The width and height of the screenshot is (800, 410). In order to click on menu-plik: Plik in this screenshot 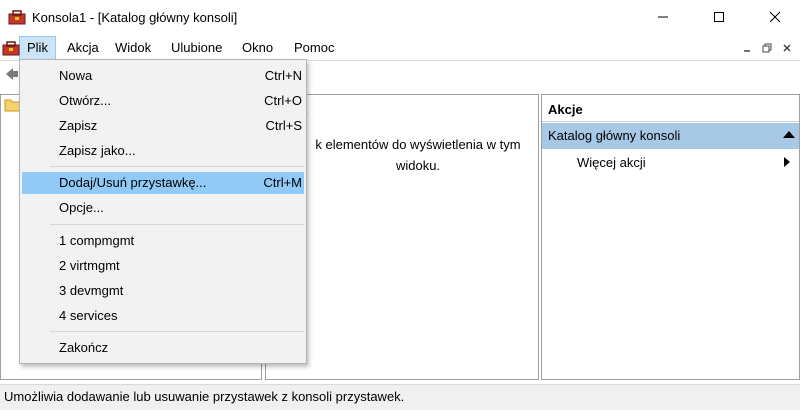, I will do `click(37, 48)`.